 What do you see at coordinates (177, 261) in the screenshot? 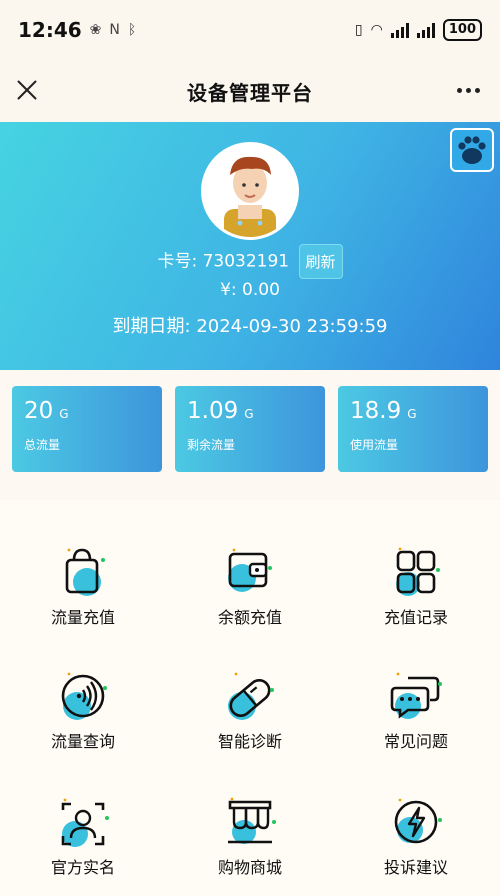
I see `card-number-label: 卡号:` at bounding box center [177, 261].